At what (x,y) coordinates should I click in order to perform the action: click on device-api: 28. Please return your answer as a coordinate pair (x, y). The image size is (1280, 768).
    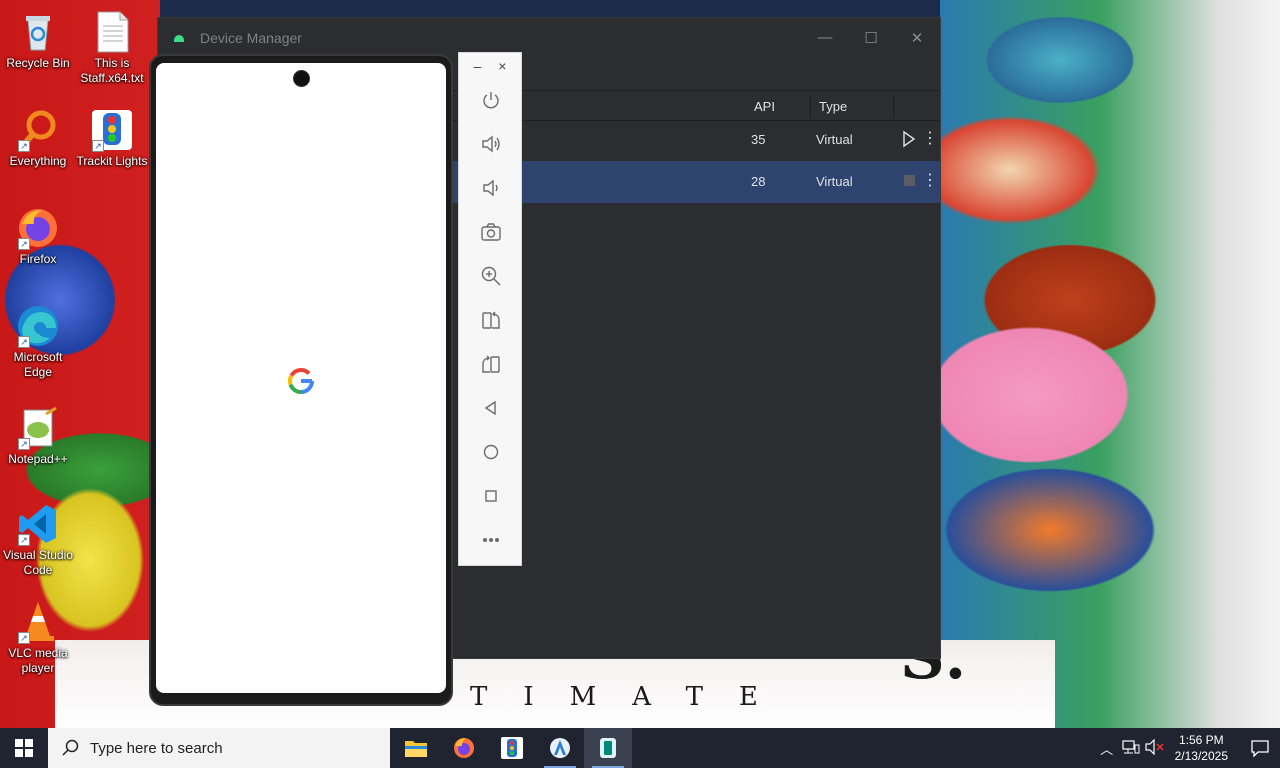
    Looking at the image, I should click on (758, 181).